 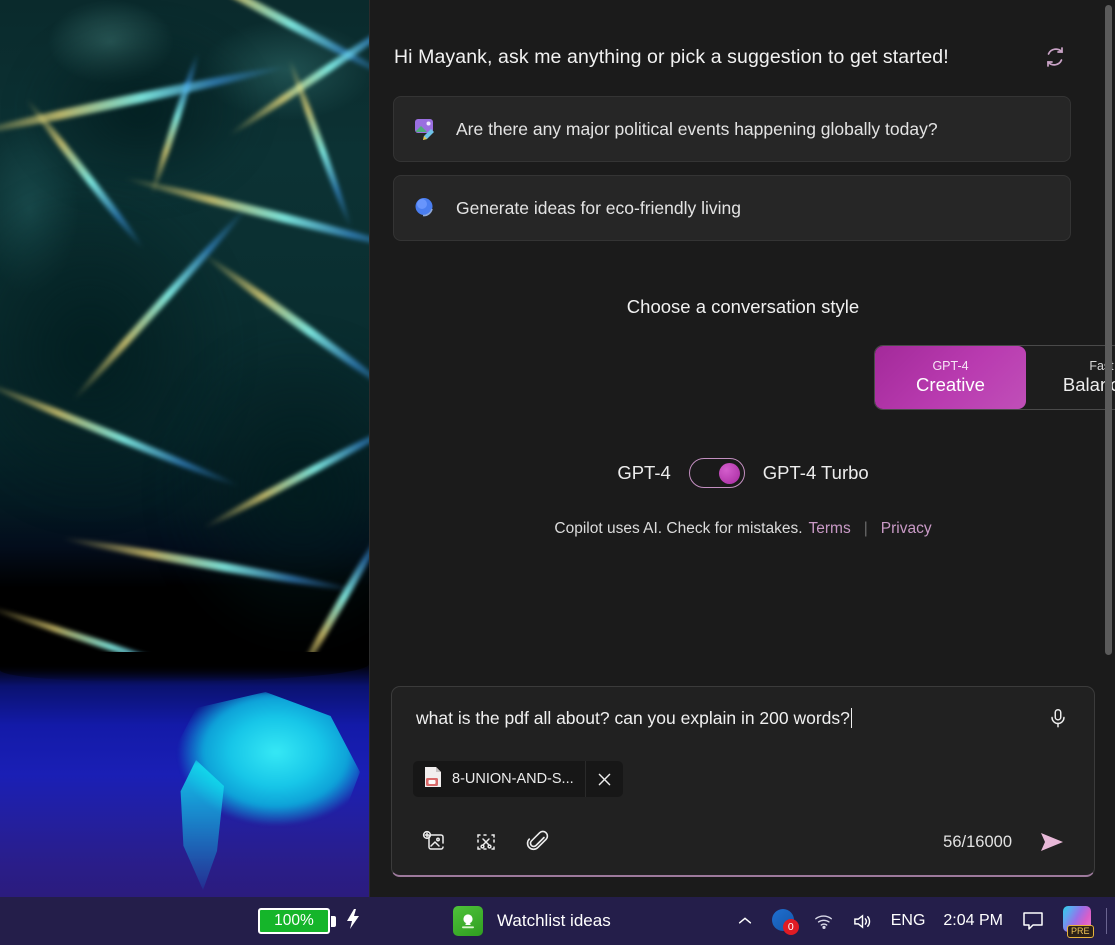 I want to click on conversation-style-title: Choose a conversation style, so click(x=743, y=306).